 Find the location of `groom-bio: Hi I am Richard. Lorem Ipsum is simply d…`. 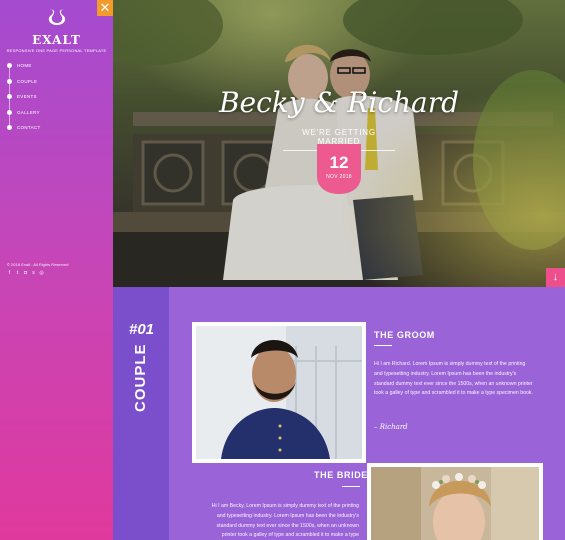

groom-bio: Hi I am Richard. Lorem Ipsum is simply d… is located at coordinates (453, 379).